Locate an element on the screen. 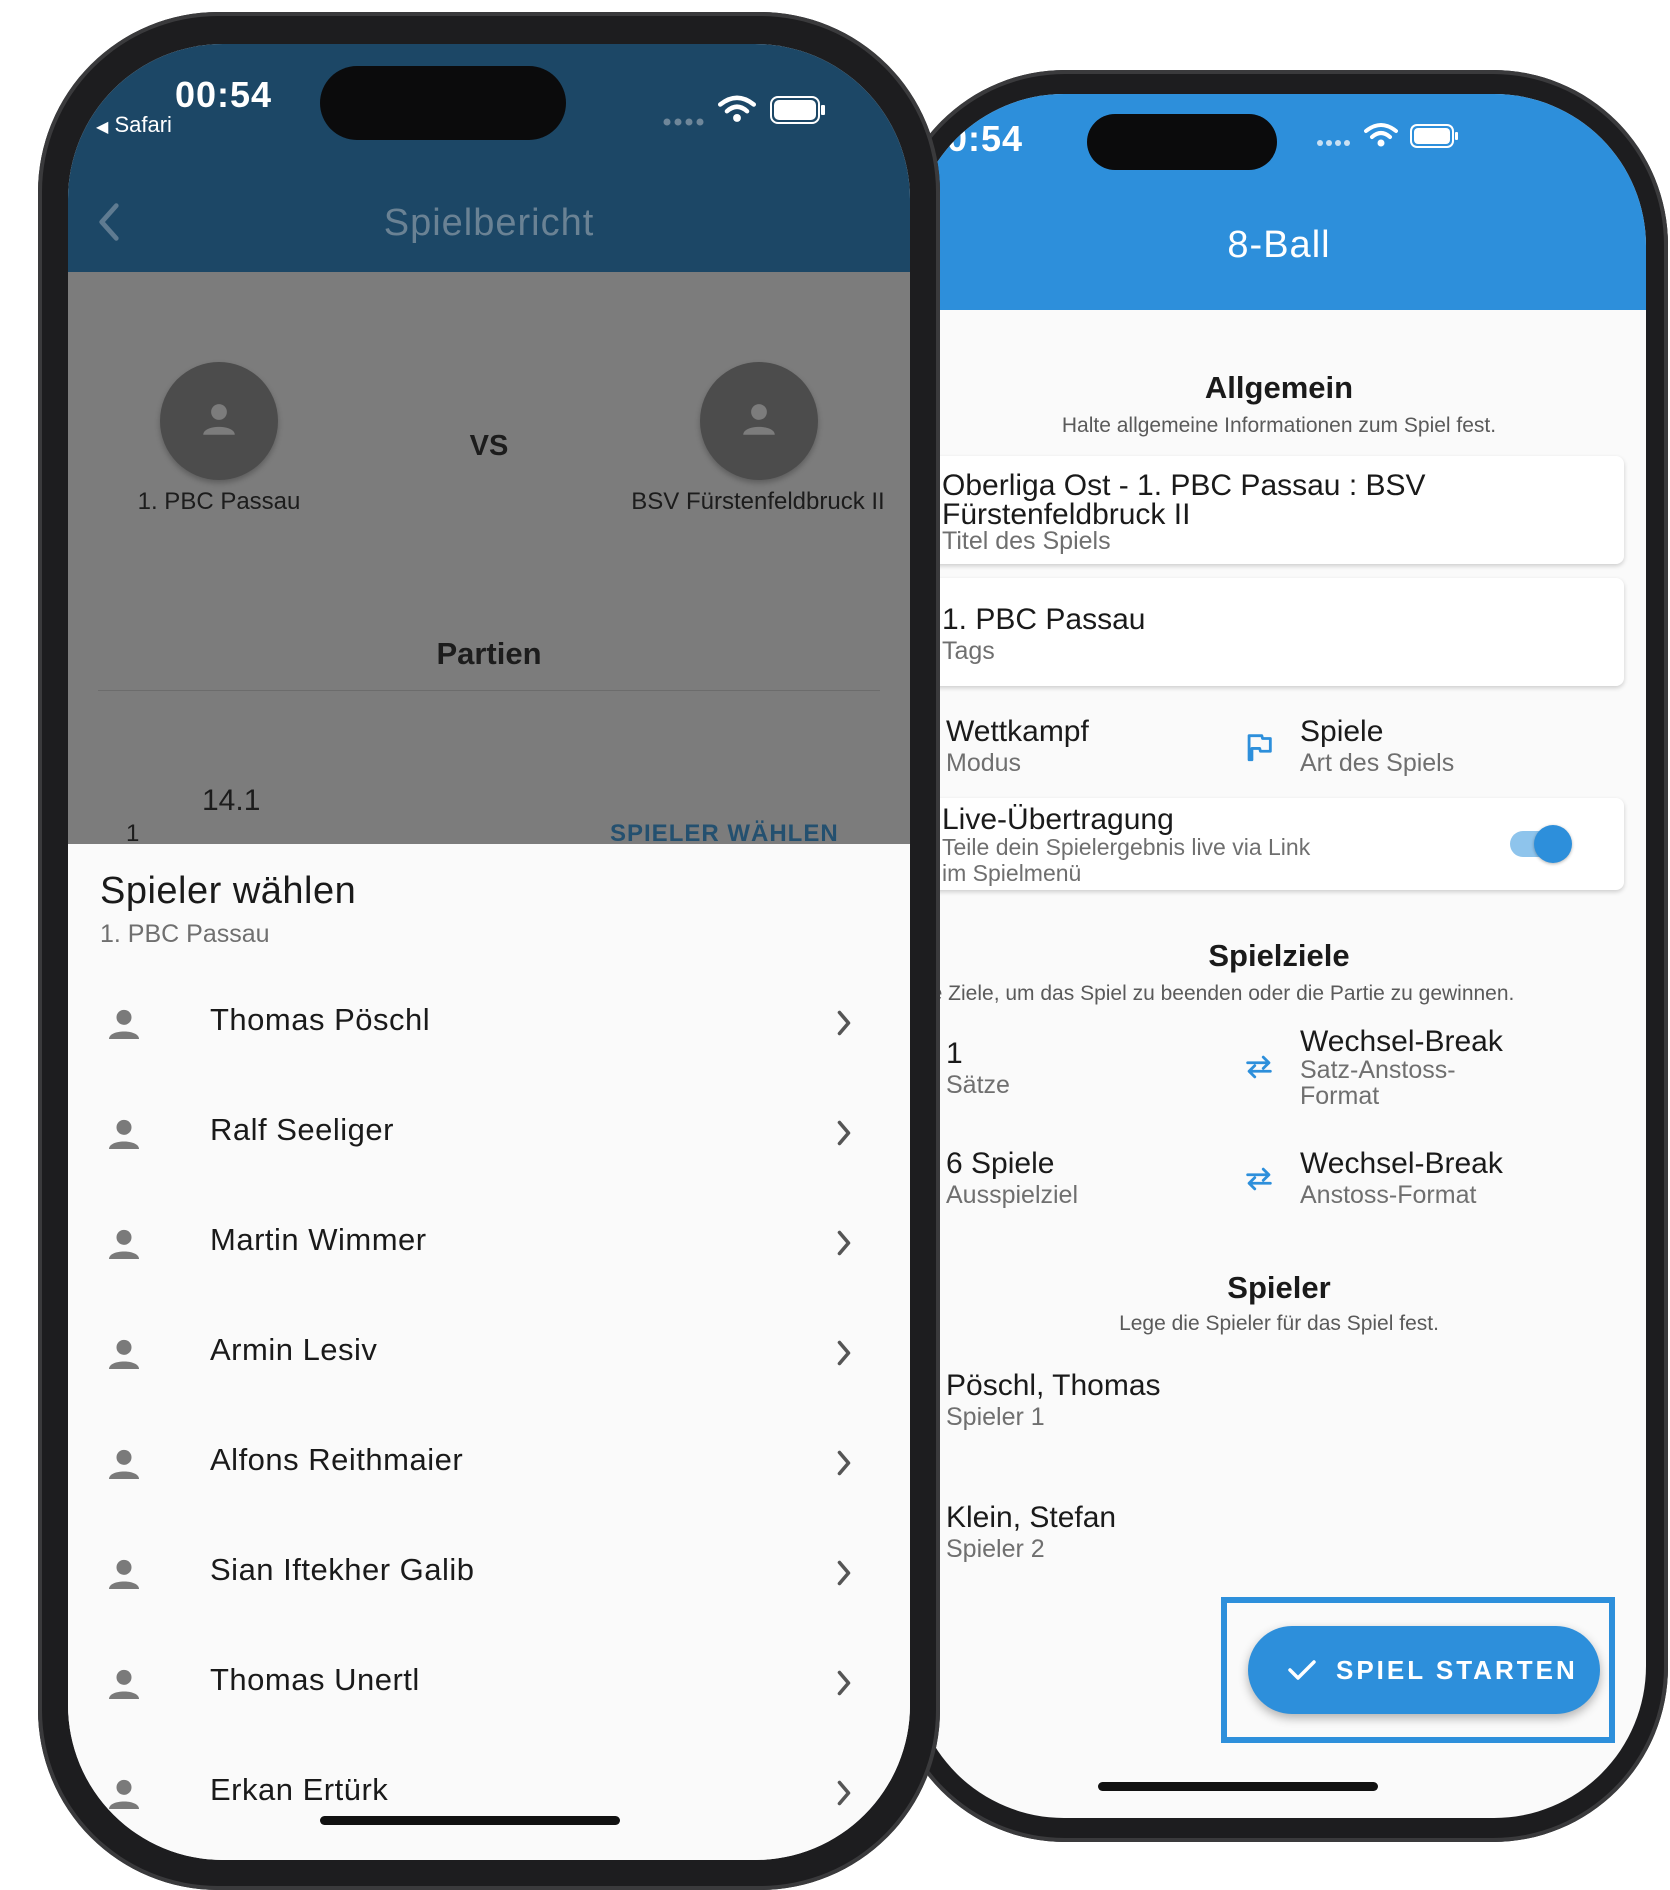 The image size is (1670, 1890). player-name: Thomas Pöschl is located at coordinates (320, 1019).